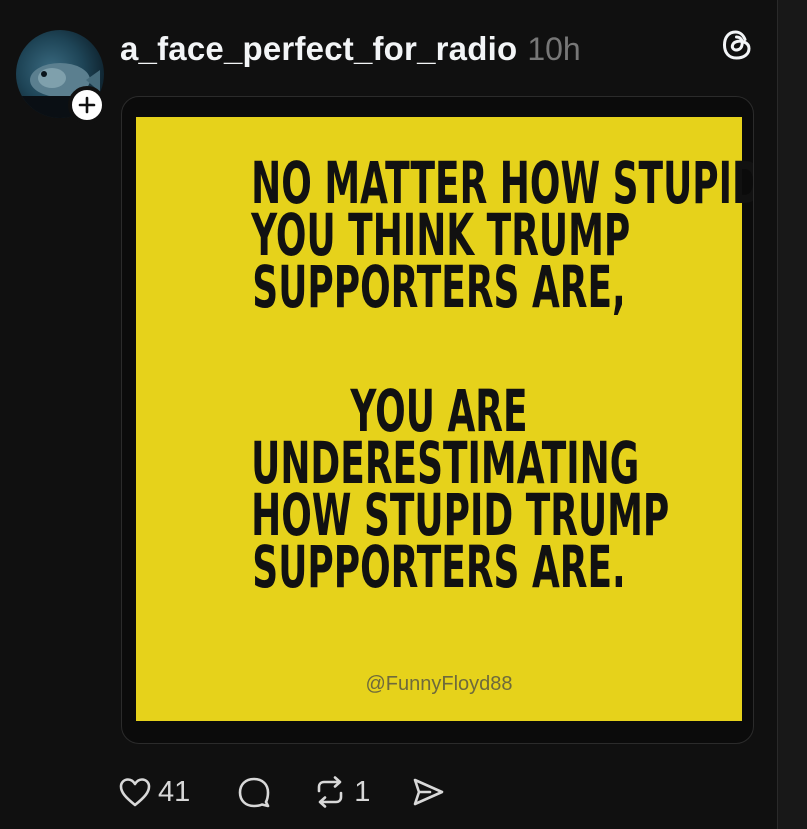 Image resolution: width=807 pixels, height=829 pixels. I want to click on share-button, so click(428, 792).